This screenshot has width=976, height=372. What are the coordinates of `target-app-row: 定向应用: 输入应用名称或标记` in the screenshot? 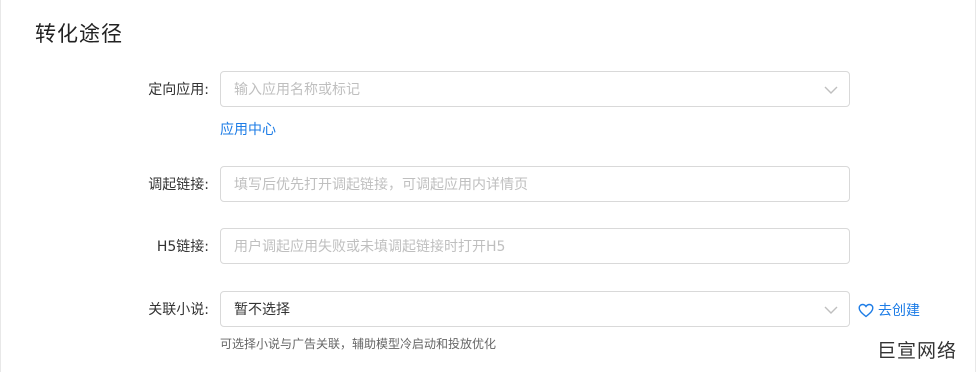 It's located at (488, 89).